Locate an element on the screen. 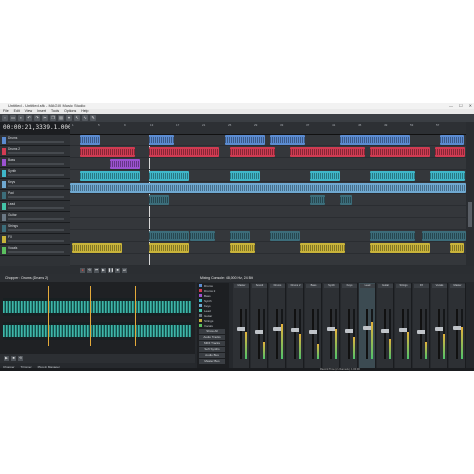  waveform-right is located at coordinates (97, 331).